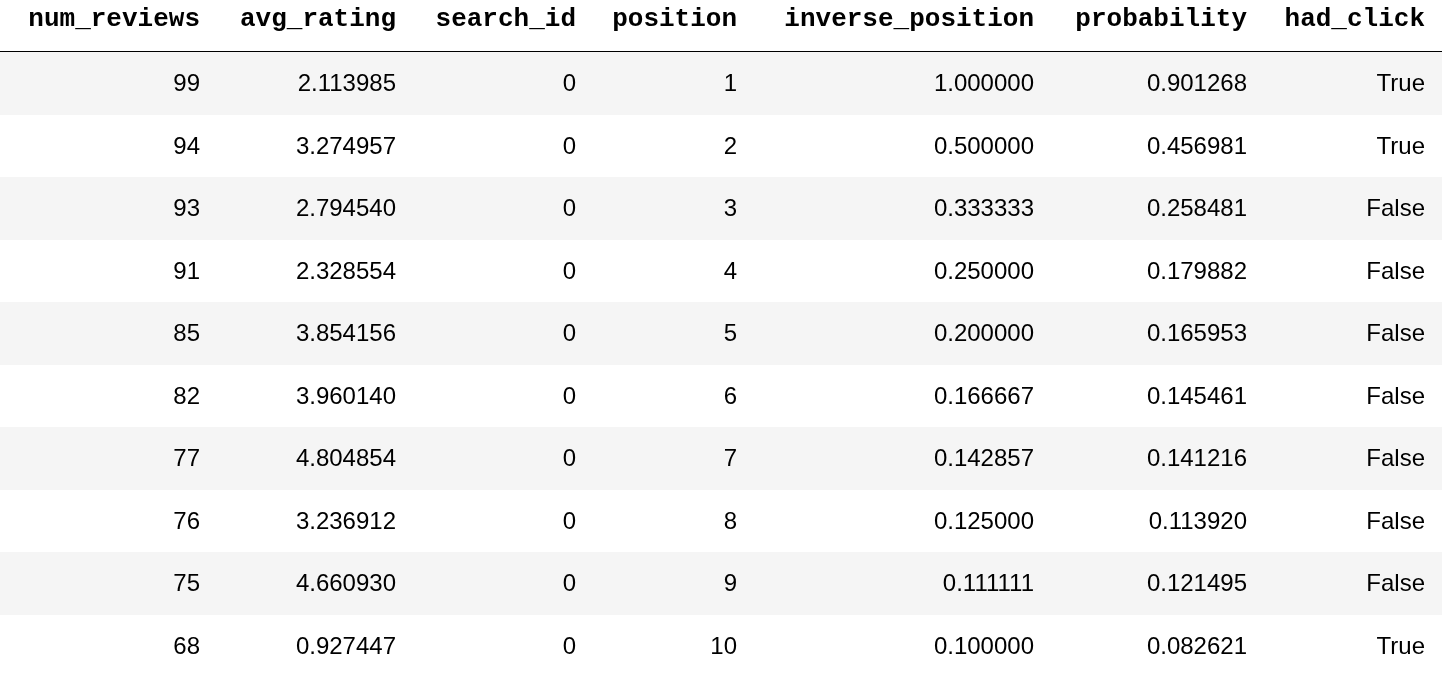 The height and width of the screenshot is (674, 1442). What do you see at coordinates (730, 583) in the screenshot?
I see `table-cell-text: 9` at bounding box center [730, 583].